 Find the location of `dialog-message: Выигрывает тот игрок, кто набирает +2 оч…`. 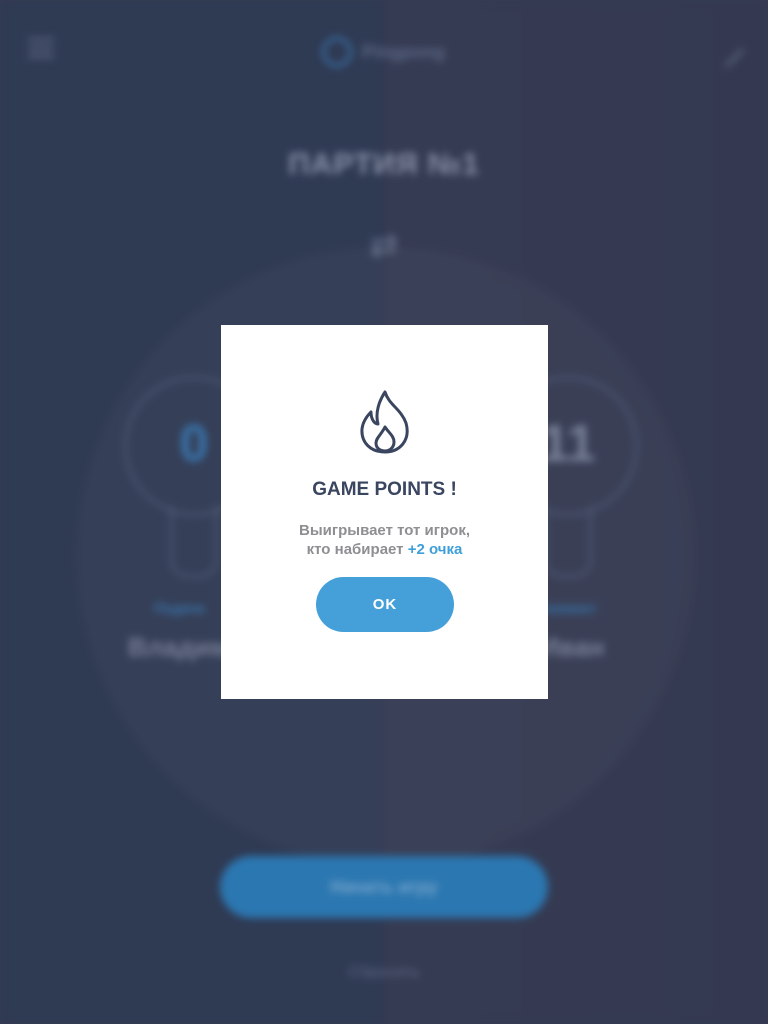

dialog-message: Выигрывает тот игрок, кто набирает +2 оч… is located at coordinates (384, 540).